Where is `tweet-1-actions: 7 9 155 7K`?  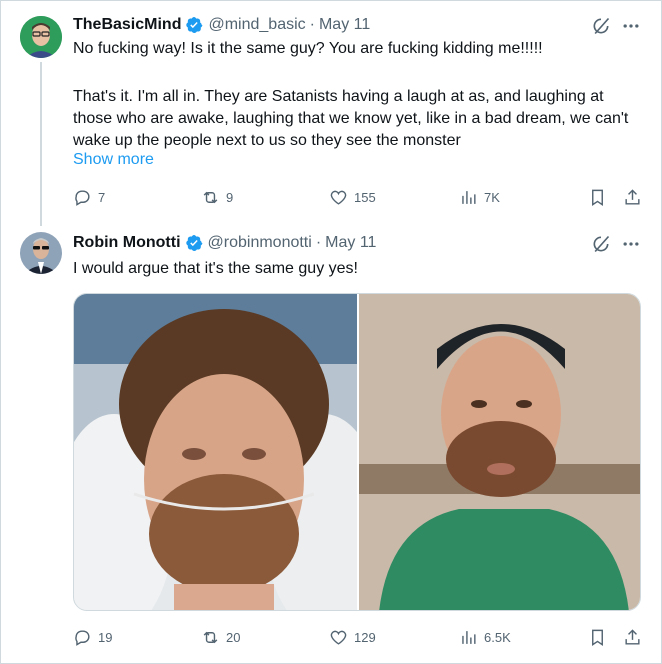
tweet-1-actions: 7 9 155 7K is located at coordinates (359, 197).